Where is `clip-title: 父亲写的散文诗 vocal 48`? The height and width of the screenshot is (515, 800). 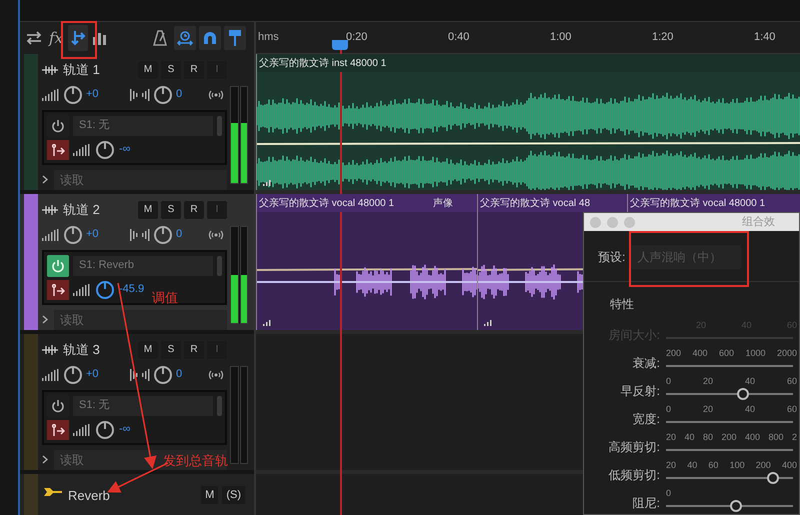
clip-title: 父亲写的散文诗 vocal 48 is located at coordinates (535, 203).